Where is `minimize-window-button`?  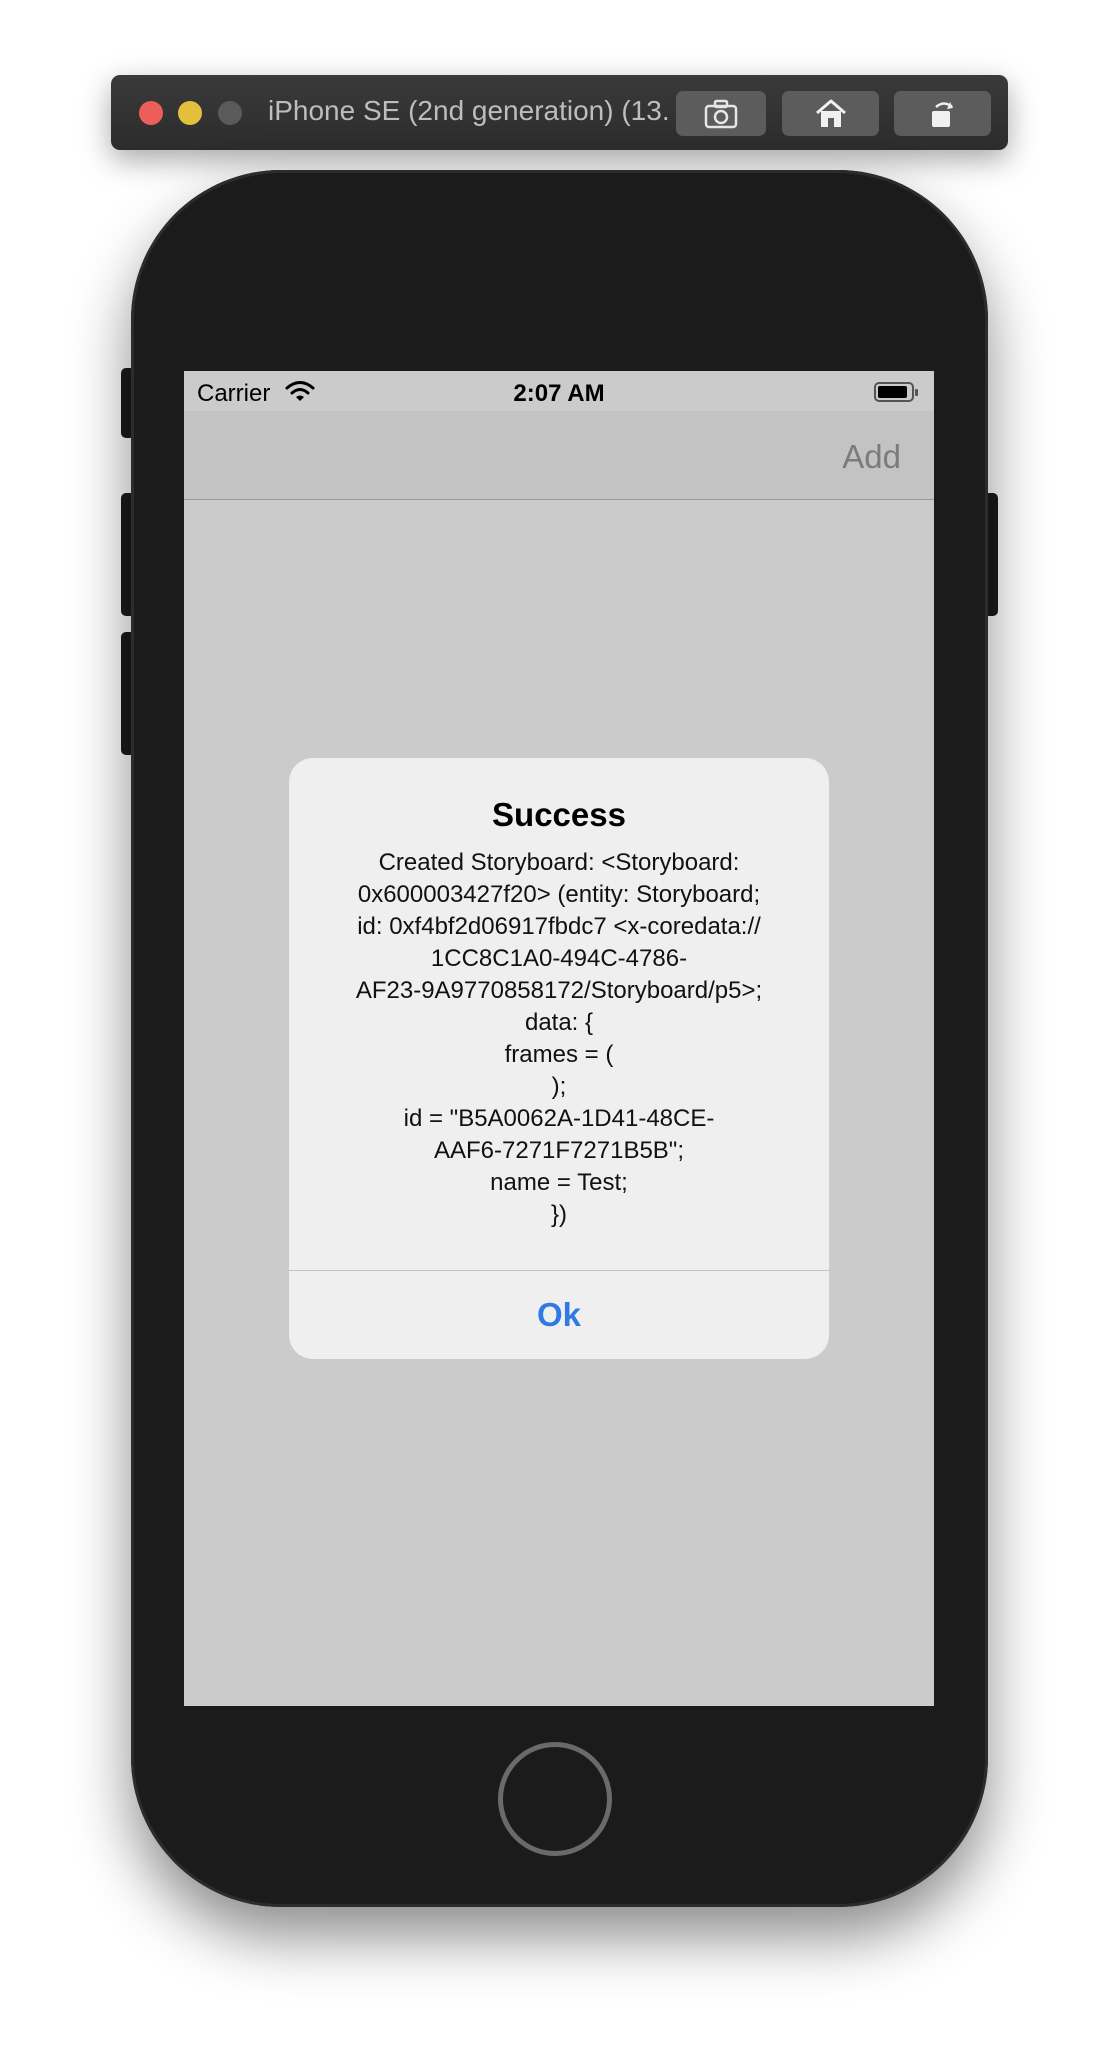 minimize-window-button is located at coordinates (190, 113).